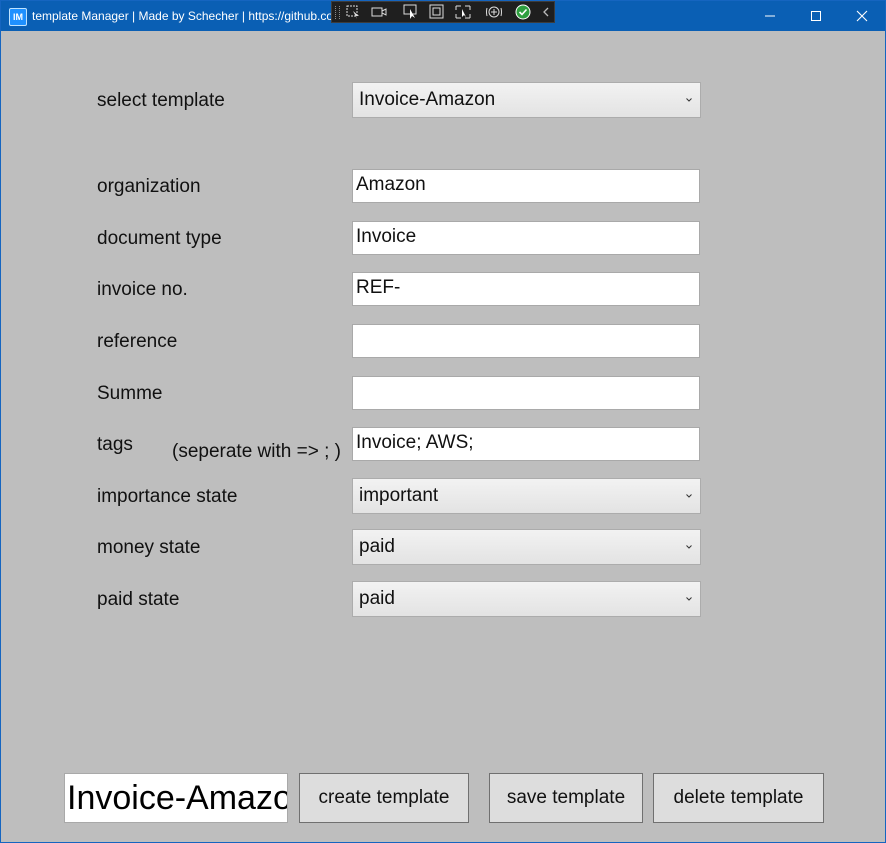  Describe the element at coordinates (526, 238) in the screenshot. I see `document-type-field: Invoice` at that location.